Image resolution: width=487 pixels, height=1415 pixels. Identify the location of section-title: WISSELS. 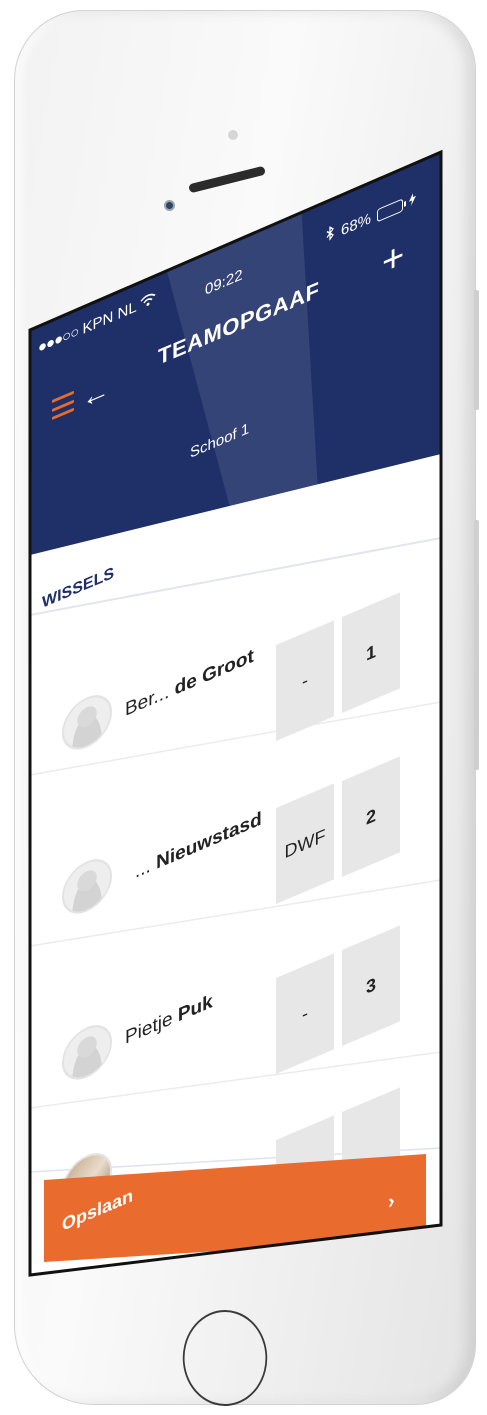
(78, 588).